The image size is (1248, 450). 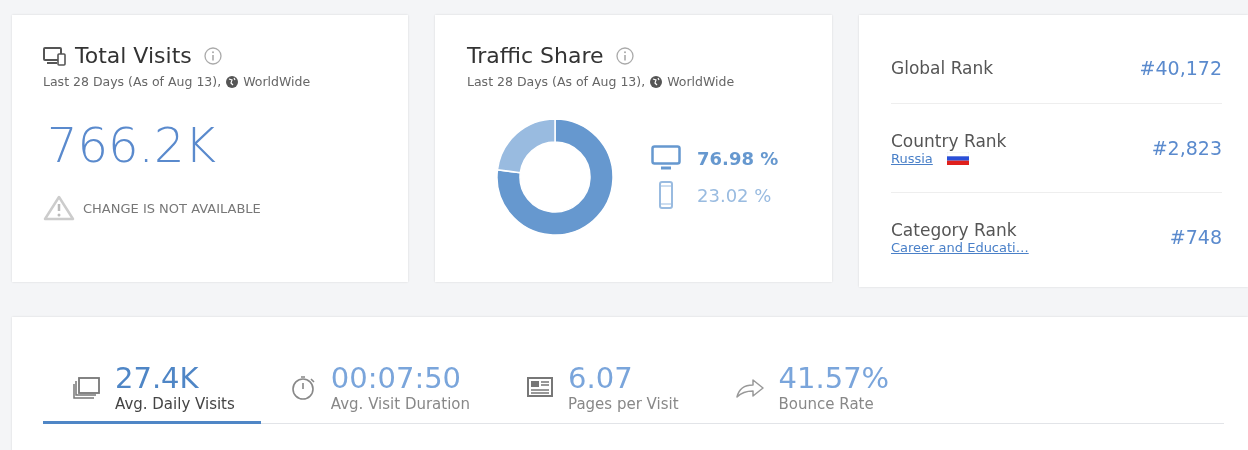 I want to click on metric-value: 00:07:50, so click(x=396, y=379).